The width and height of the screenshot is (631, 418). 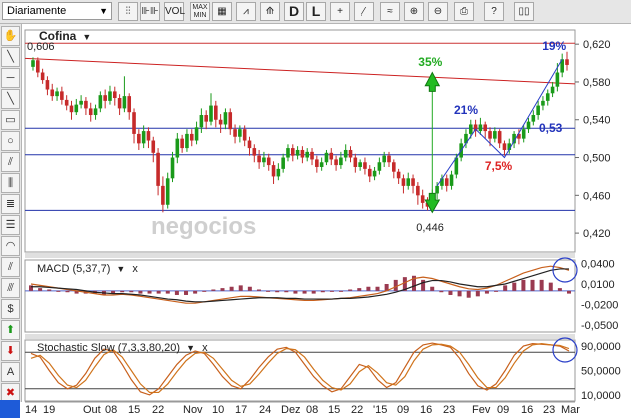 What do you see at coordinates (390, 11) in the screenshot?
I see `toolbar-button-smooth: ≈` at bounding box center [390, 11].